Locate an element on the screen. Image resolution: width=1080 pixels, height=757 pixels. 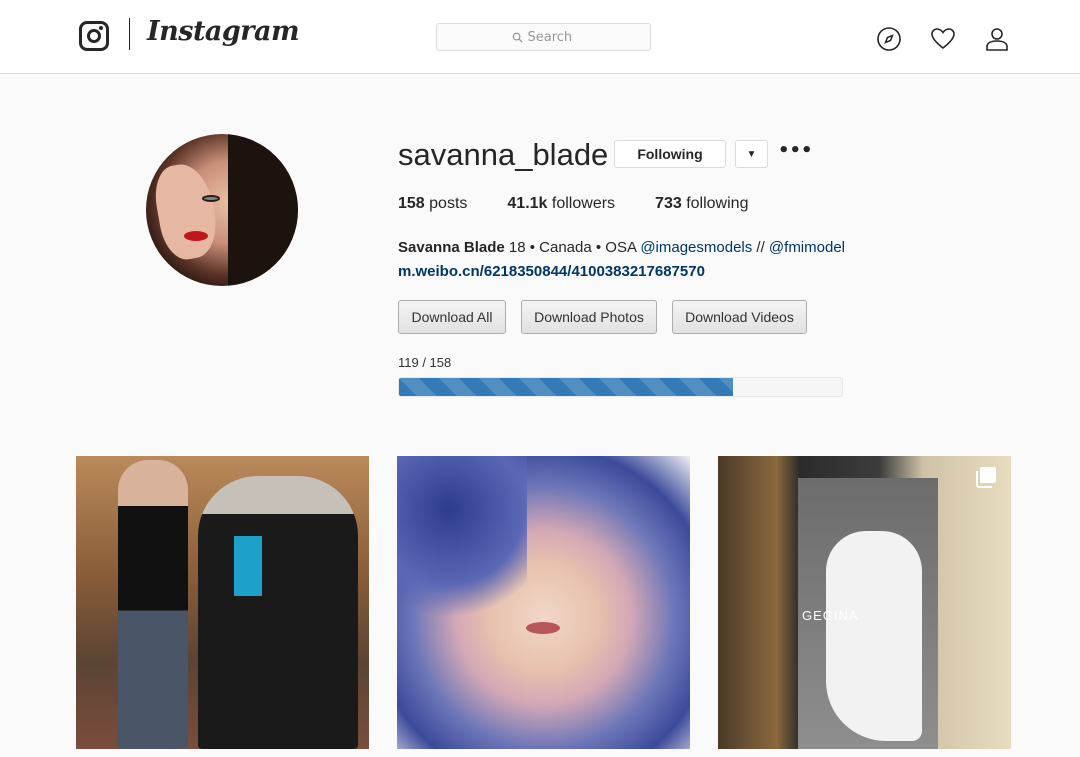
post-painting-detail is located at coordinates (543, 628).